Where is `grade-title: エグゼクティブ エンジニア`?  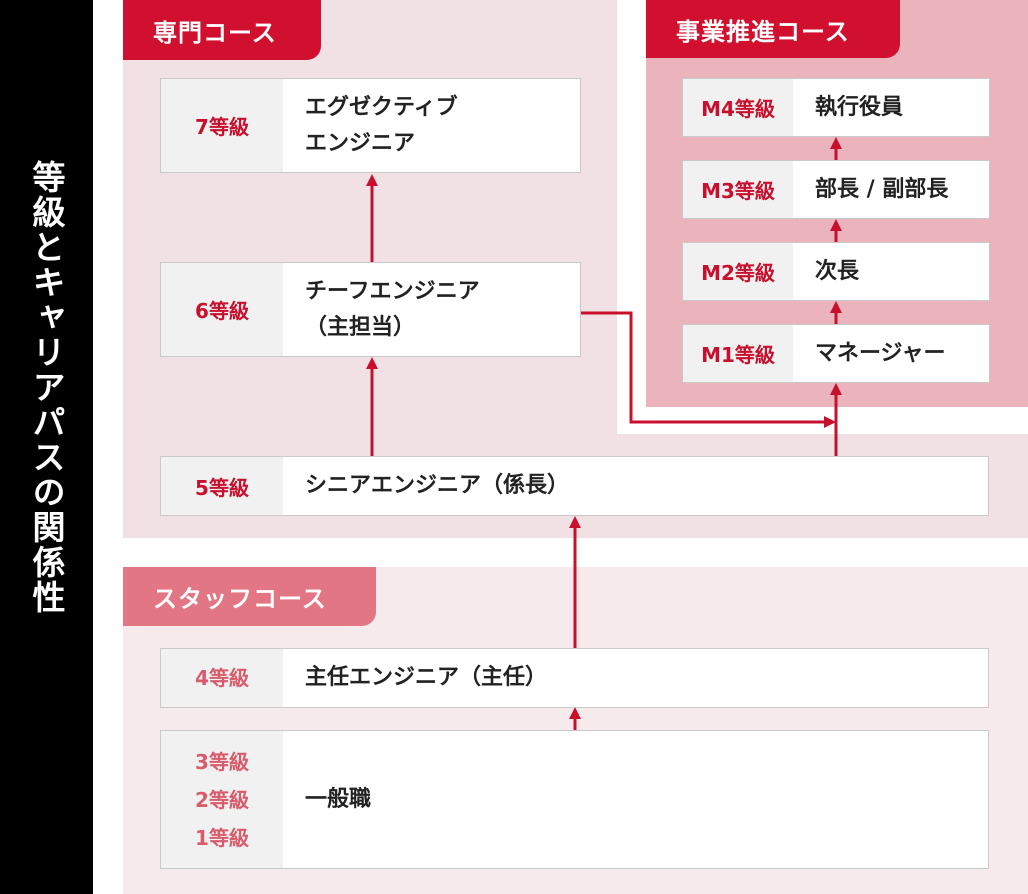 grade-title: エグゼクティブ エンジニア is located at coordinates (370, 125).